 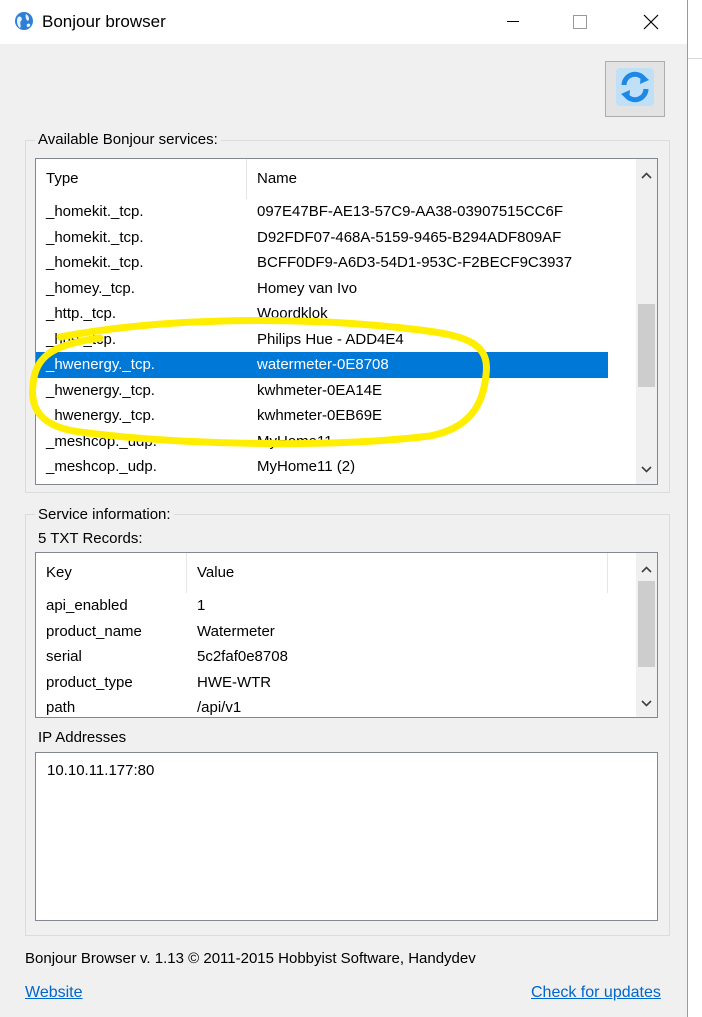 I want to click on service-name: MyHome11, so click(x=295, y=441).